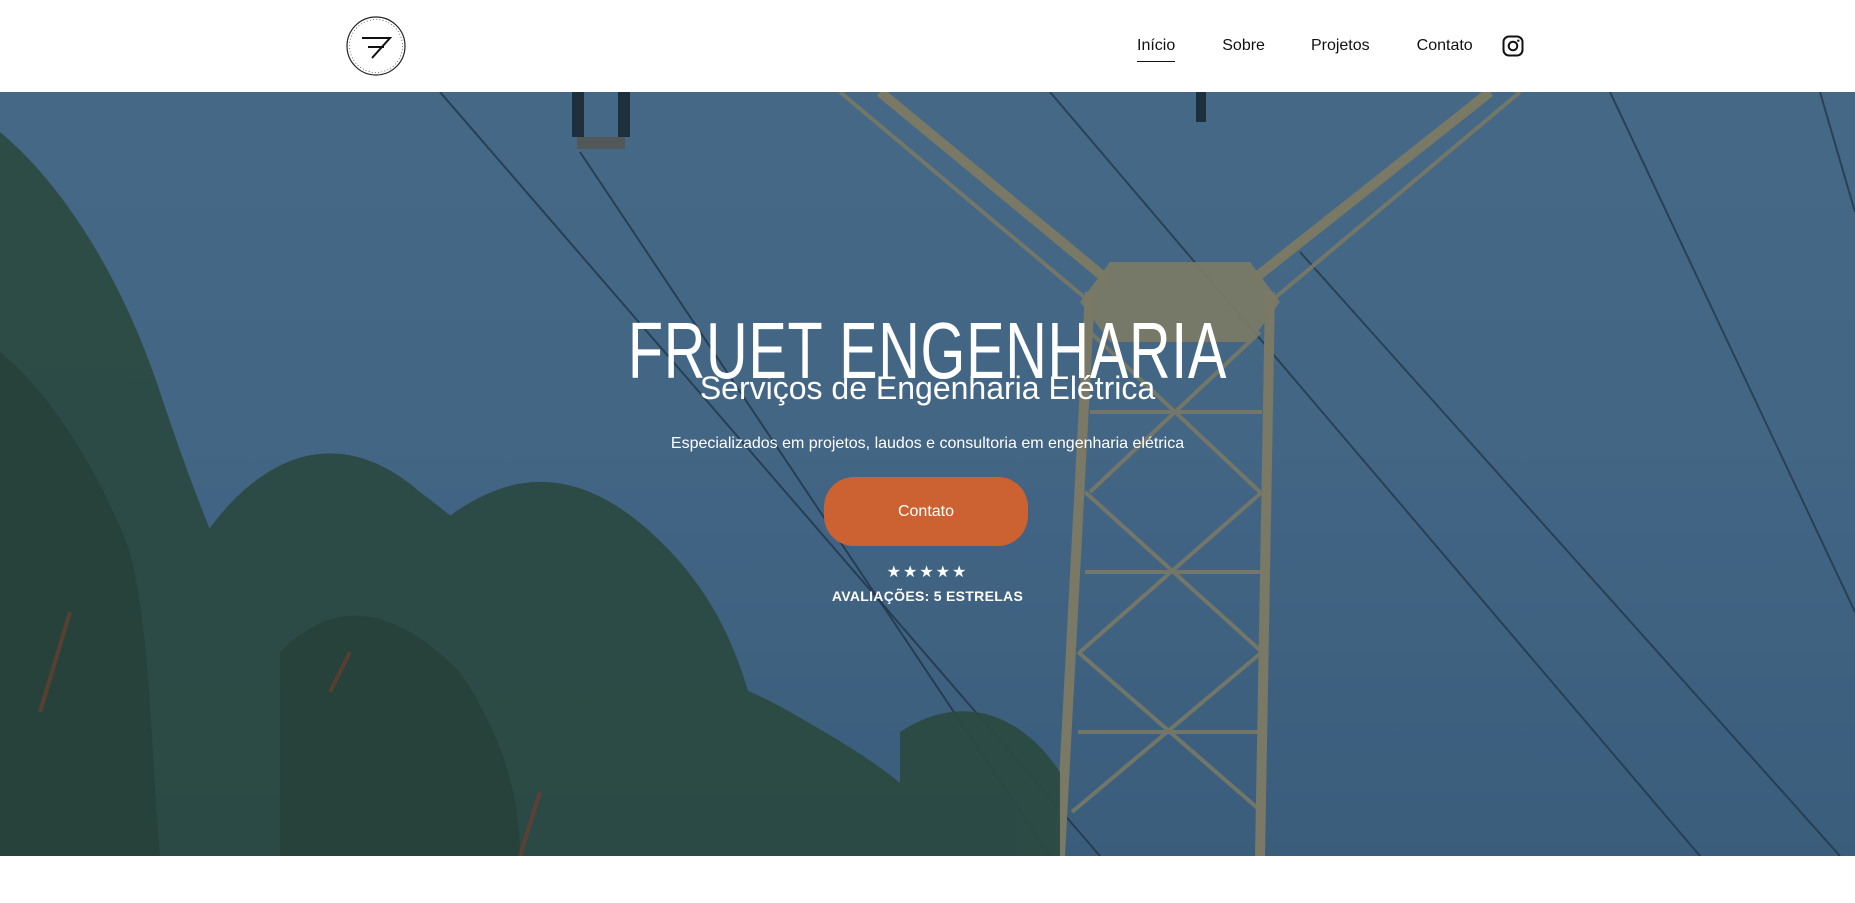 Image resolution: width=1855 pixels, height=903 pixels. Describe the element at coordinates (1445, 46) in the screenshot. I see `nav-item-contato: Contato` at that location.